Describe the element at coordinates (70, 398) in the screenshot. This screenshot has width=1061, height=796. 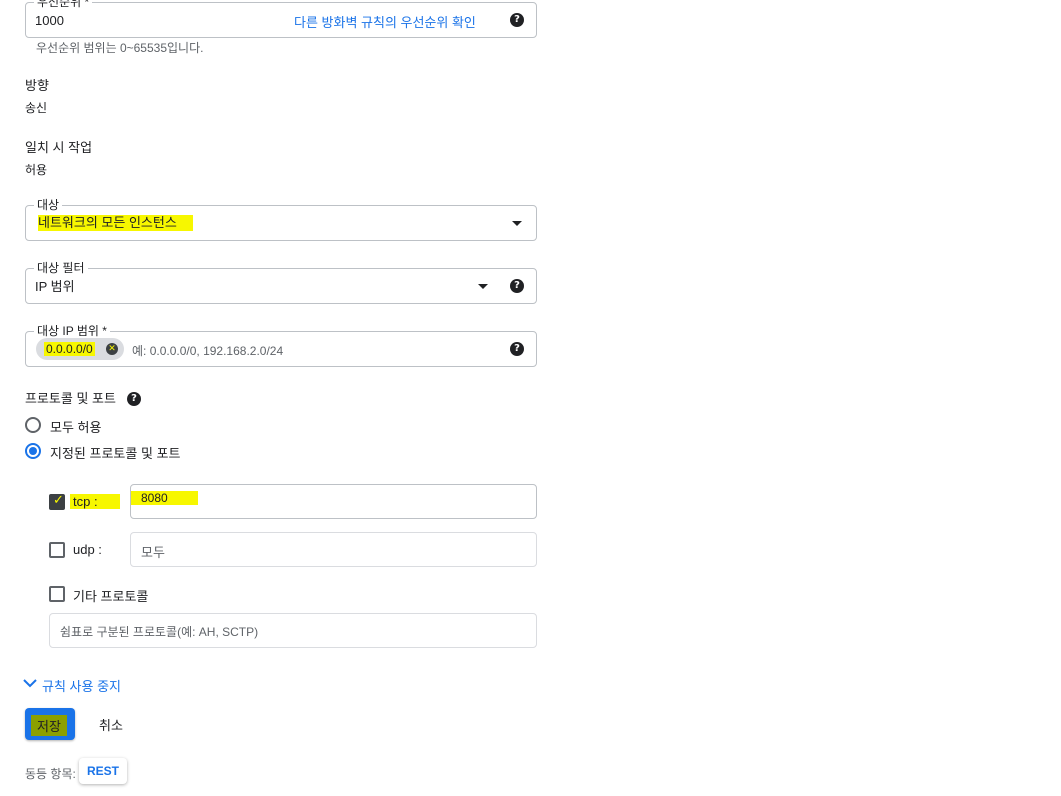
I see `protocols-label: 프로토콜 및 포트` at that location.